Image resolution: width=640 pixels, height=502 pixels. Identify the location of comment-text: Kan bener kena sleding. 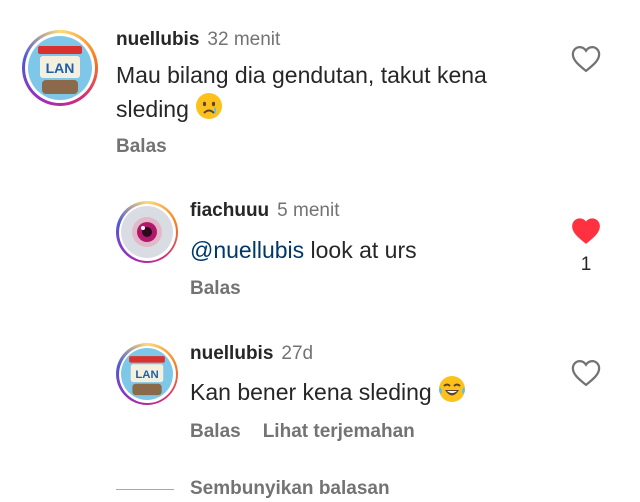
(370, 393).